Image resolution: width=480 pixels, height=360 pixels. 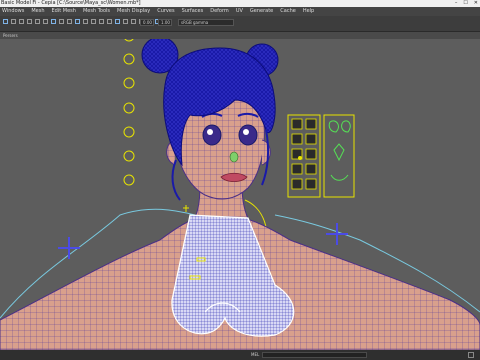 I want to click on wireframe-icon, so click(x=77, y=21).